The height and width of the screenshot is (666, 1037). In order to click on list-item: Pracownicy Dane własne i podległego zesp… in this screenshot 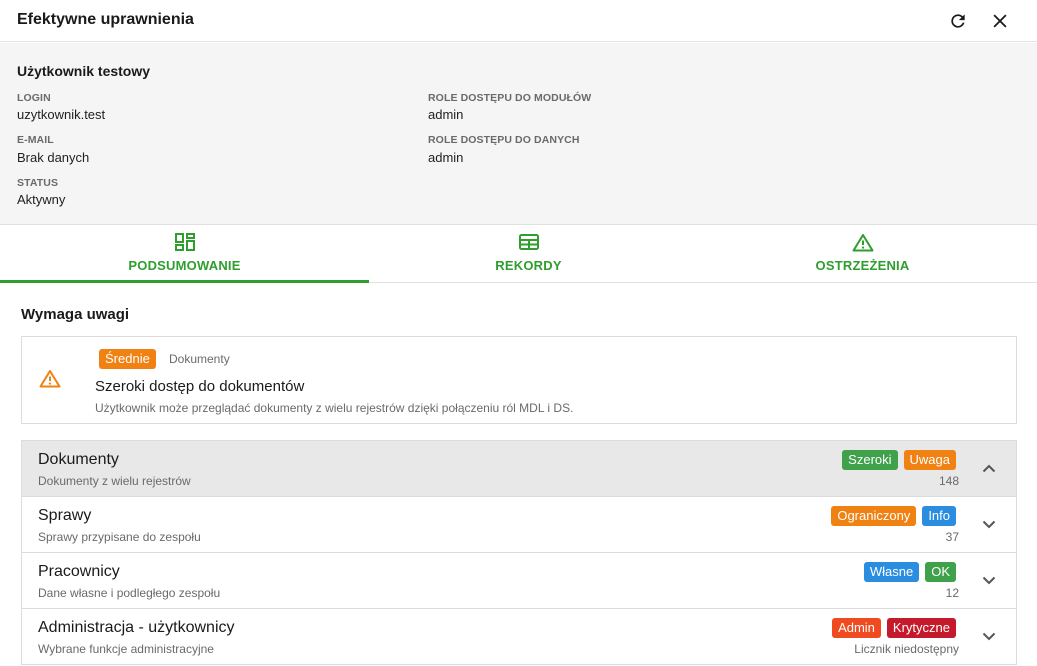, I will do `click(519, 581)`.